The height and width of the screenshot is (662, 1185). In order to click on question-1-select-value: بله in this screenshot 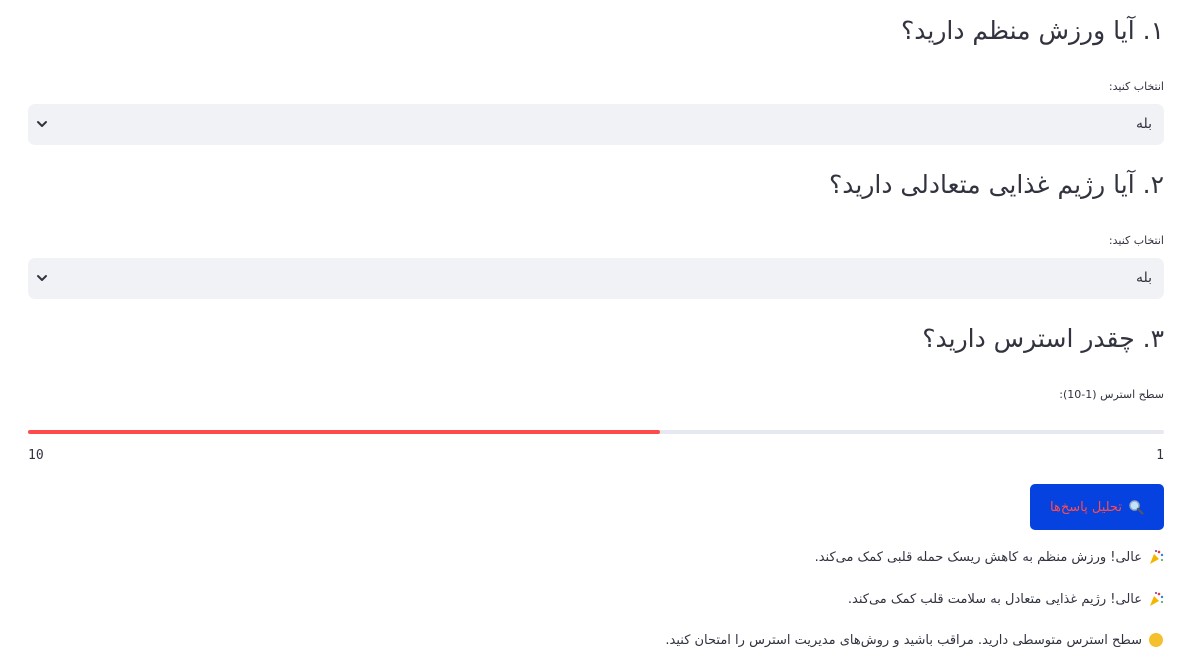, I will do `click(1143, 124)`.